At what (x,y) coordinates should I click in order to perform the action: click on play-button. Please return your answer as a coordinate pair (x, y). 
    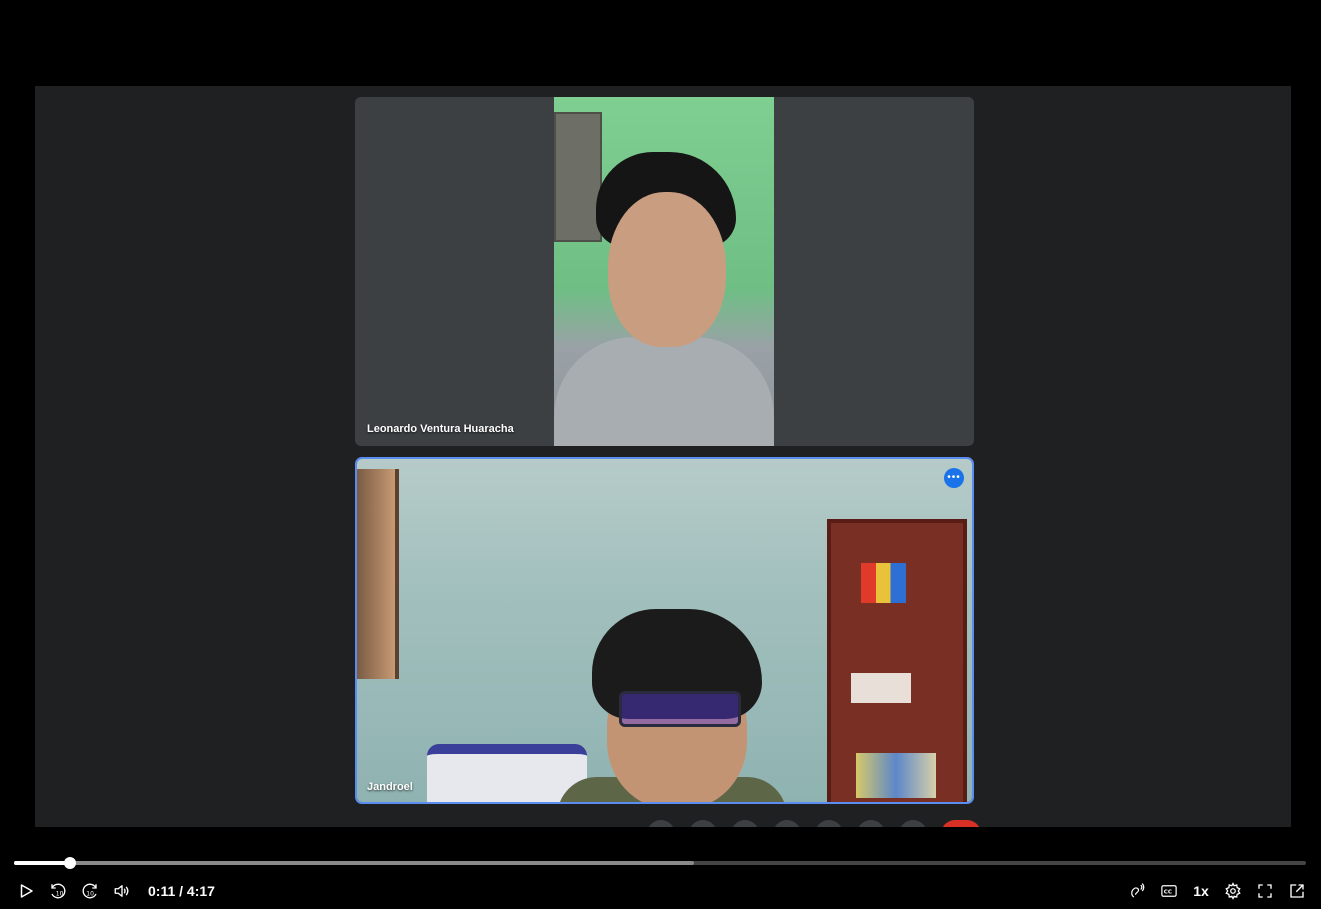
    Looking at the image, I should click on (26, 891).